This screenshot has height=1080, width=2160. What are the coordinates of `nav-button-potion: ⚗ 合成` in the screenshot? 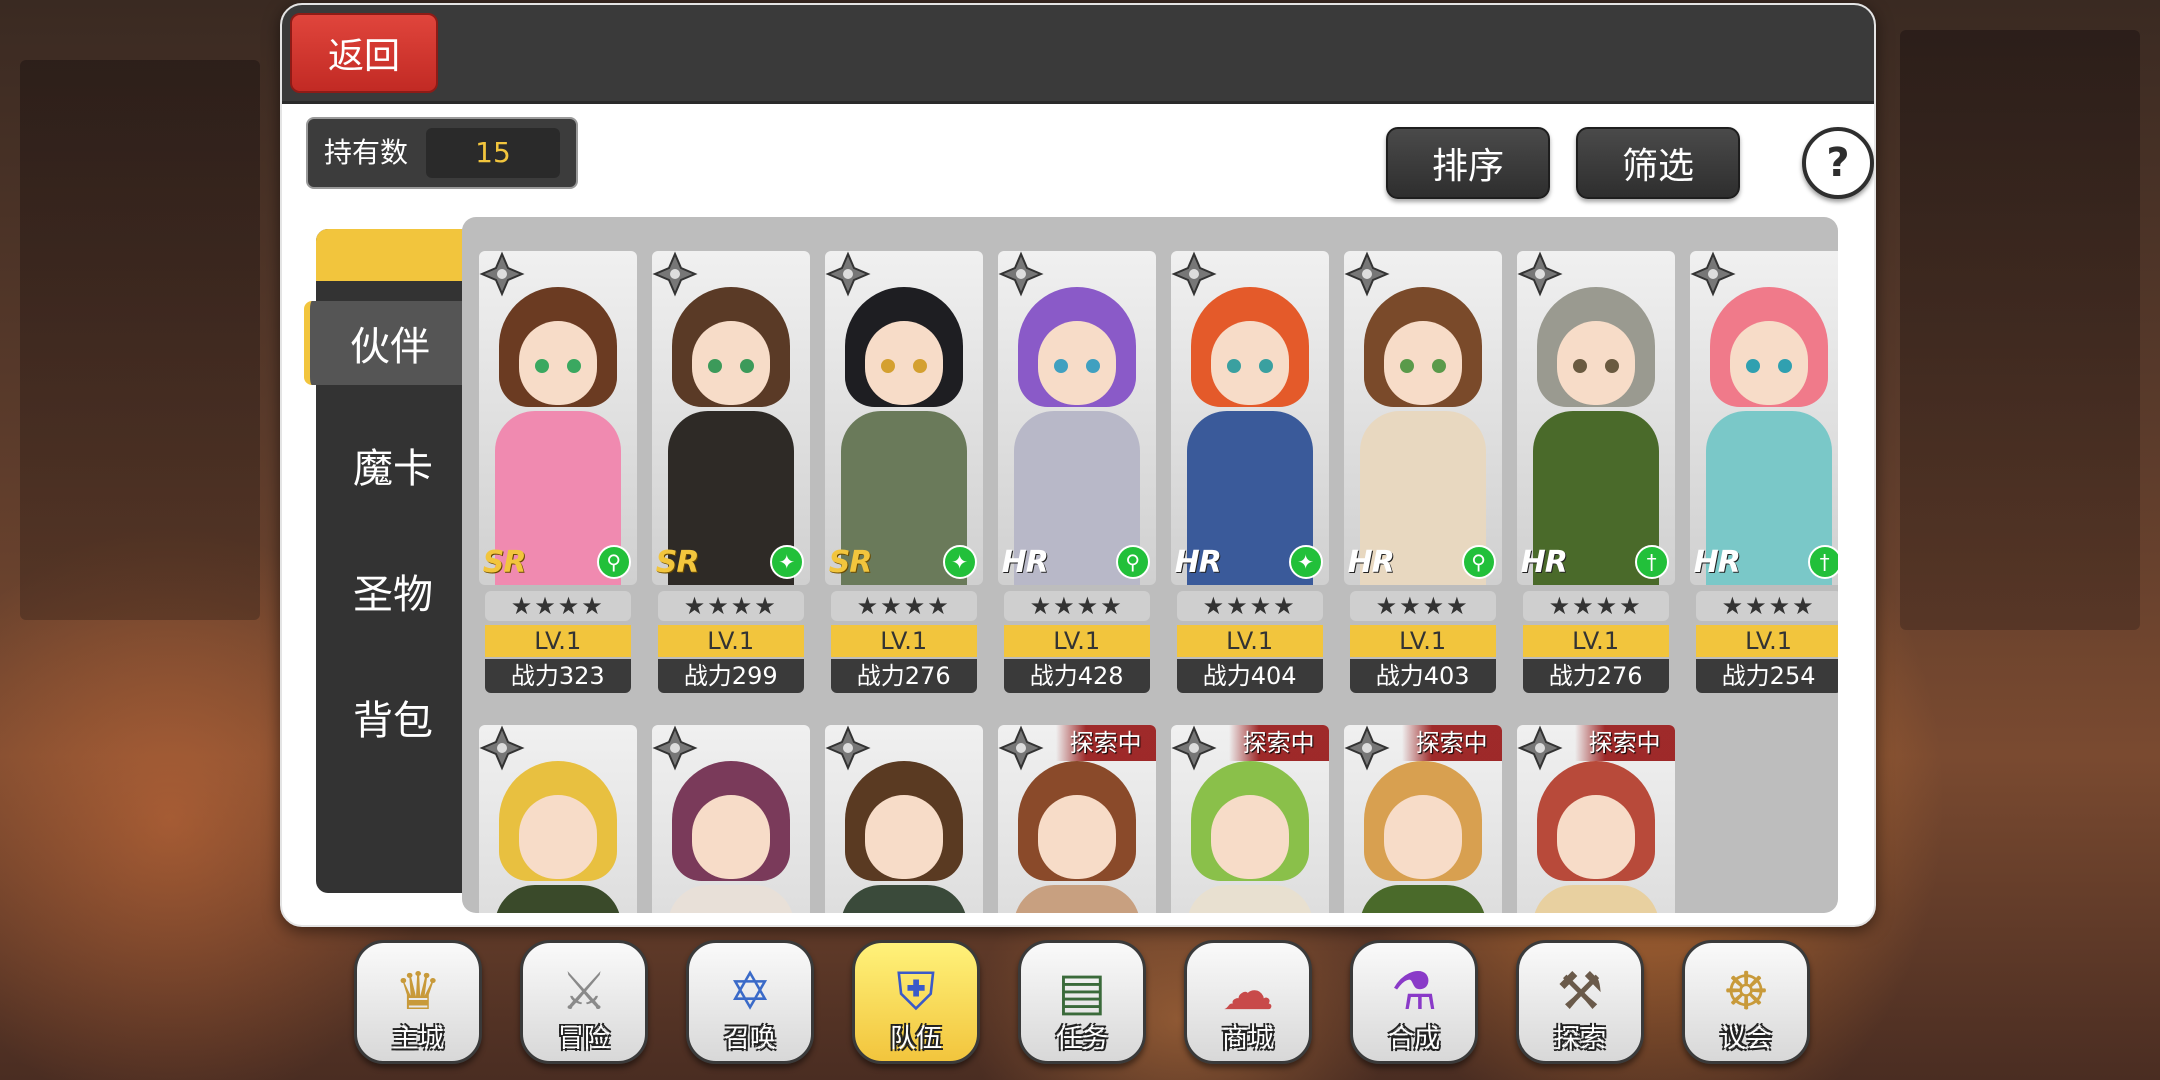 It's located at (1414, 1002).